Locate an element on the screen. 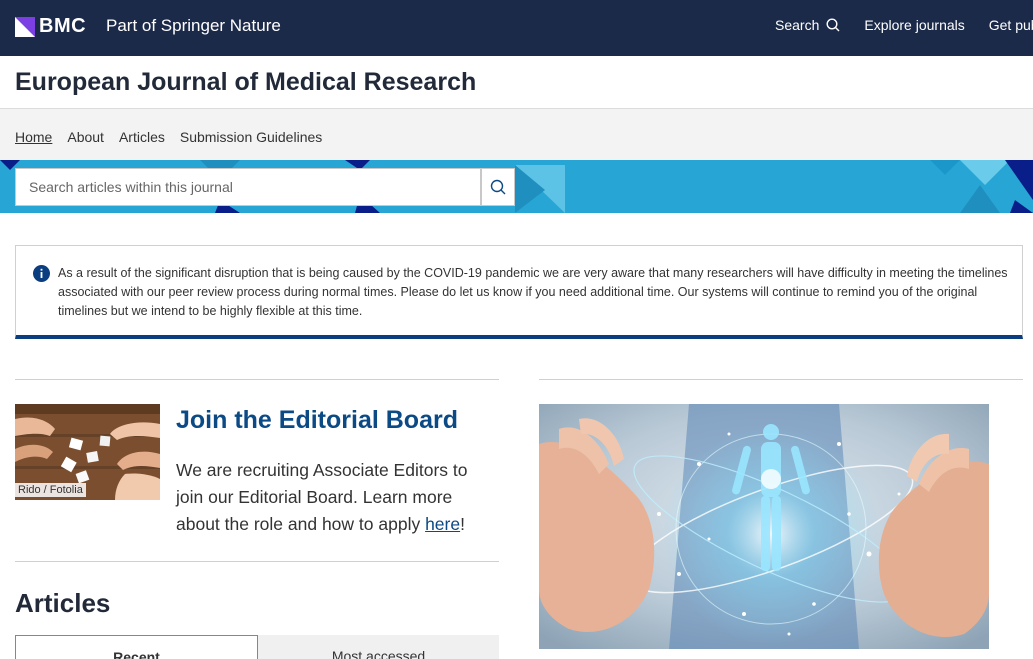  brand-tagline: Part of Springer Nature is located at coordinates (193, 25).